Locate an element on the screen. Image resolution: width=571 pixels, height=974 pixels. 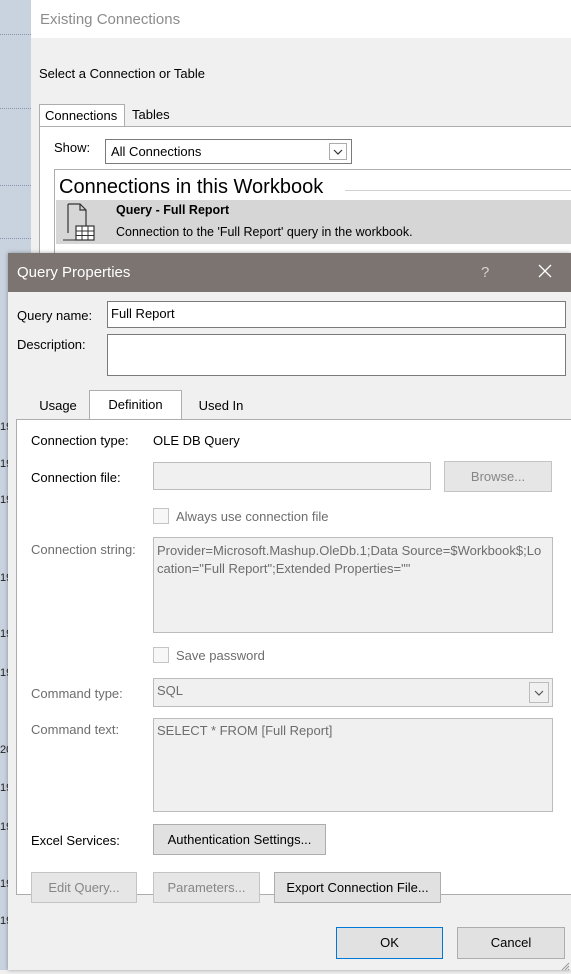
connection-file-label: Connection file: is located at coordinates (76, 477).